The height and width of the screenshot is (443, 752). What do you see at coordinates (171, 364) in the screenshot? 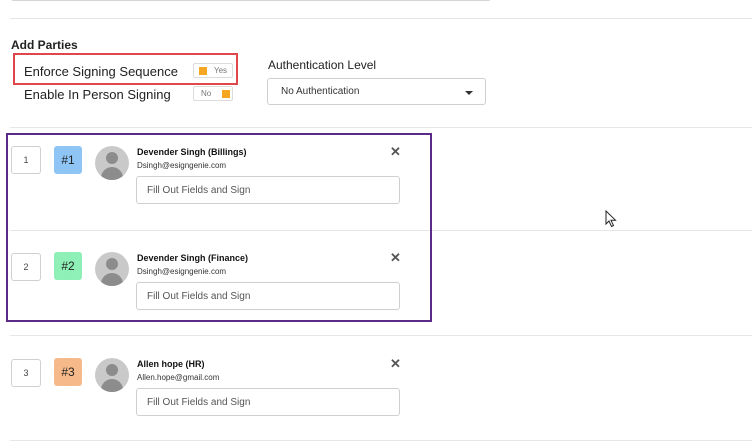
I see `party-name: Allen hope (HR)` at bounding box center [171, 364].